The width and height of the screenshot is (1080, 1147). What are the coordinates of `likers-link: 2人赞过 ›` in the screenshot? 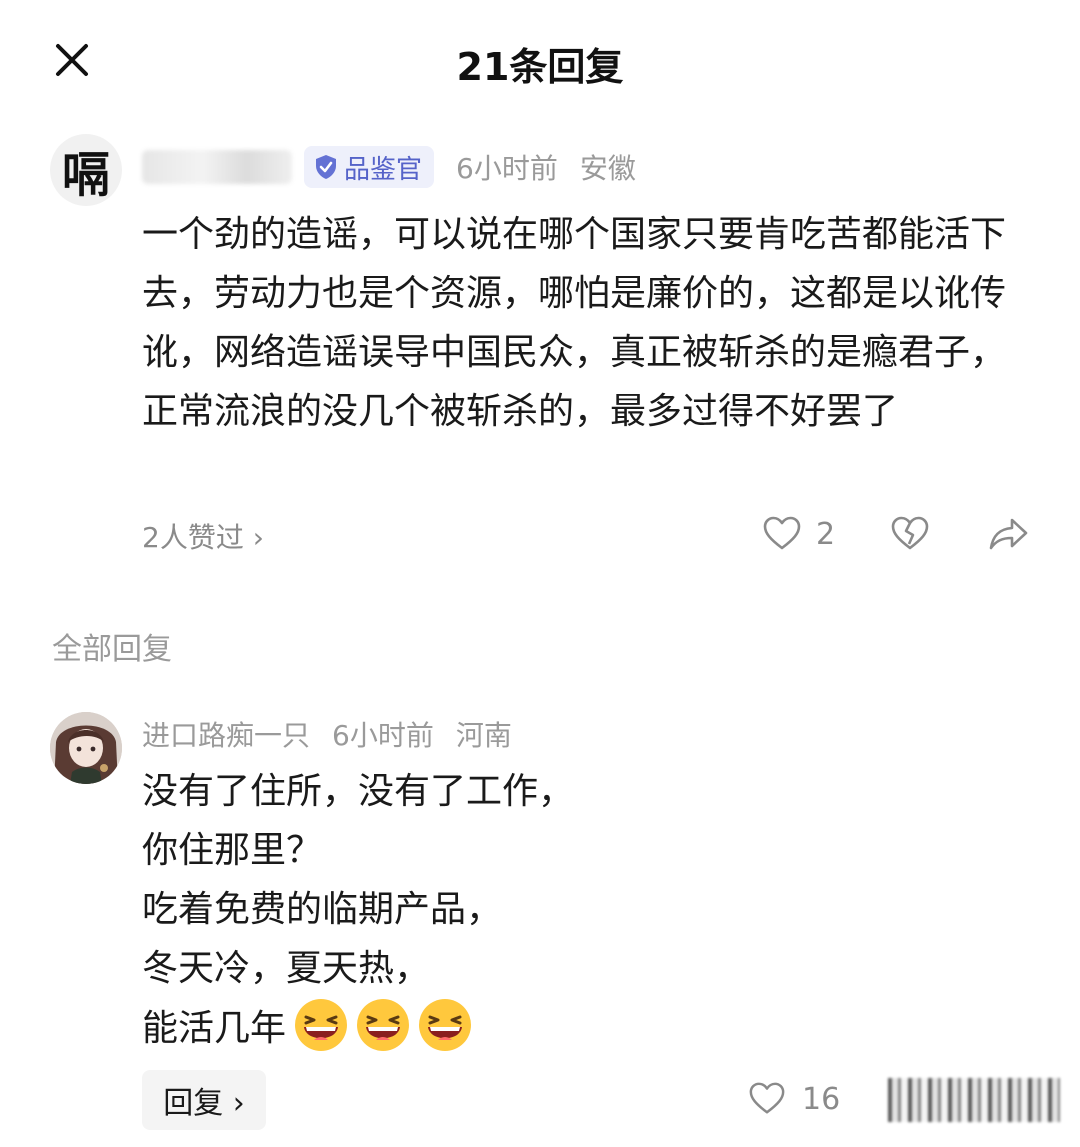 It's located at (203, 536).